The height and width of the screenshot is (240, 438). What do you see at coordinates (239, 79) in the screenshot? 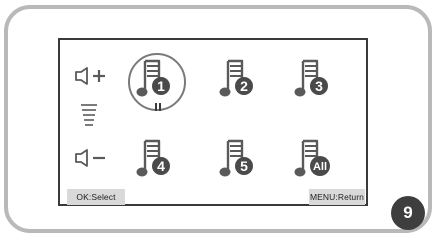
I see `track-2-button: 2` at bounding box center [239, 79].